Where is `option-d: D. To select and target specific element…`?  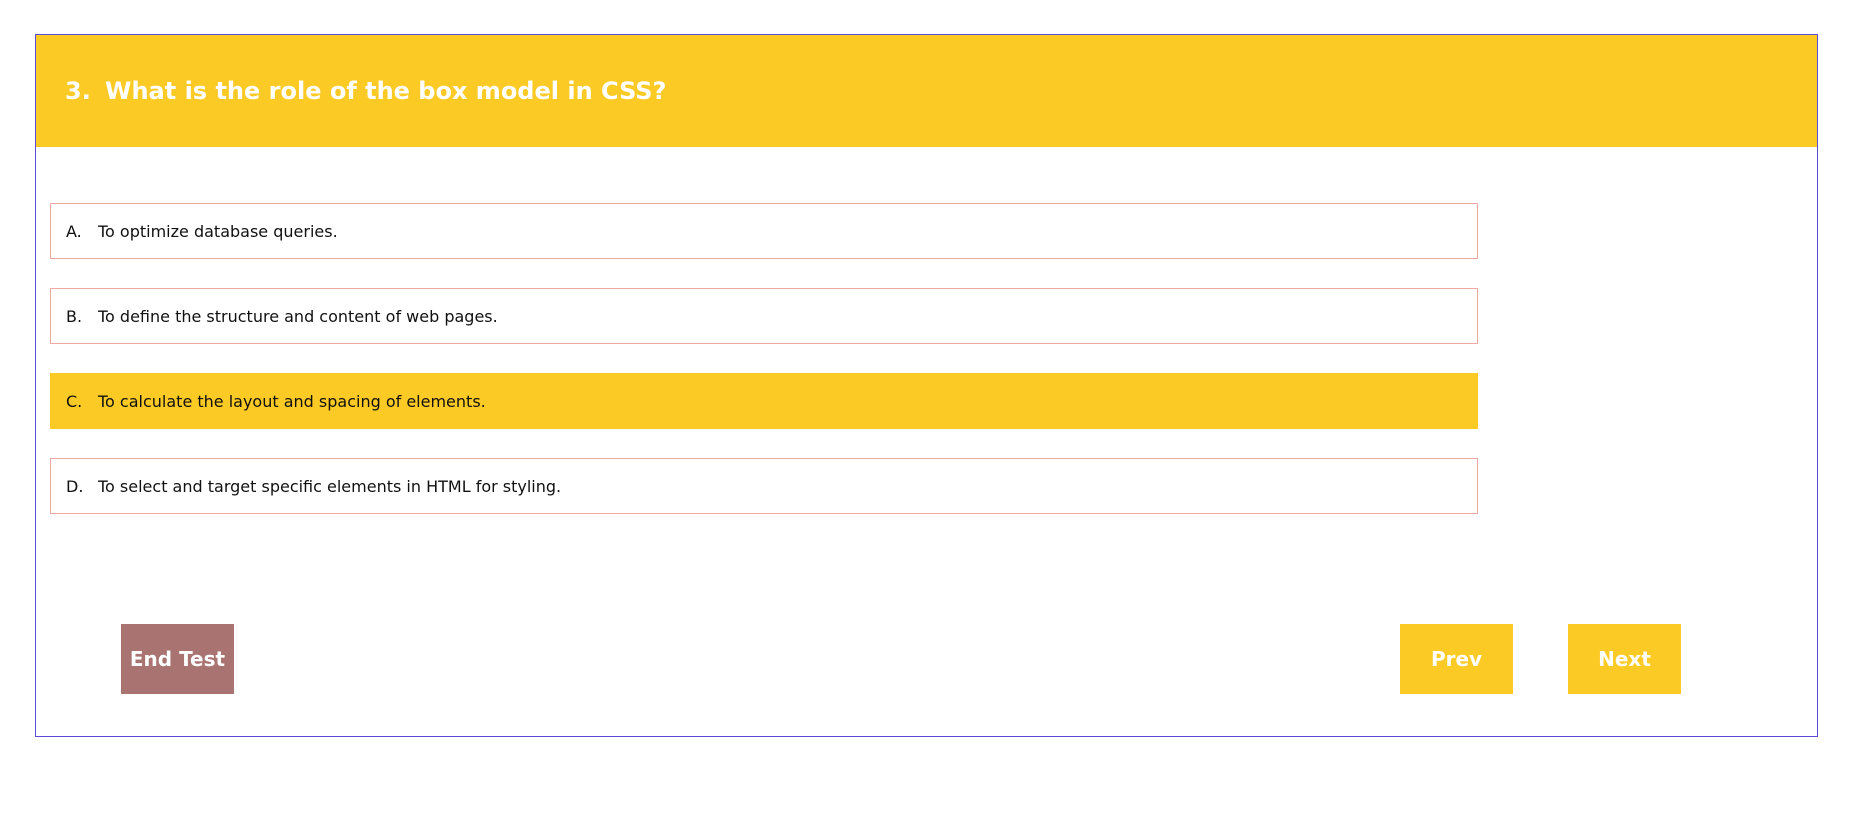 option-d: D. To select and target specific element… is located at coordinates (764, 486).